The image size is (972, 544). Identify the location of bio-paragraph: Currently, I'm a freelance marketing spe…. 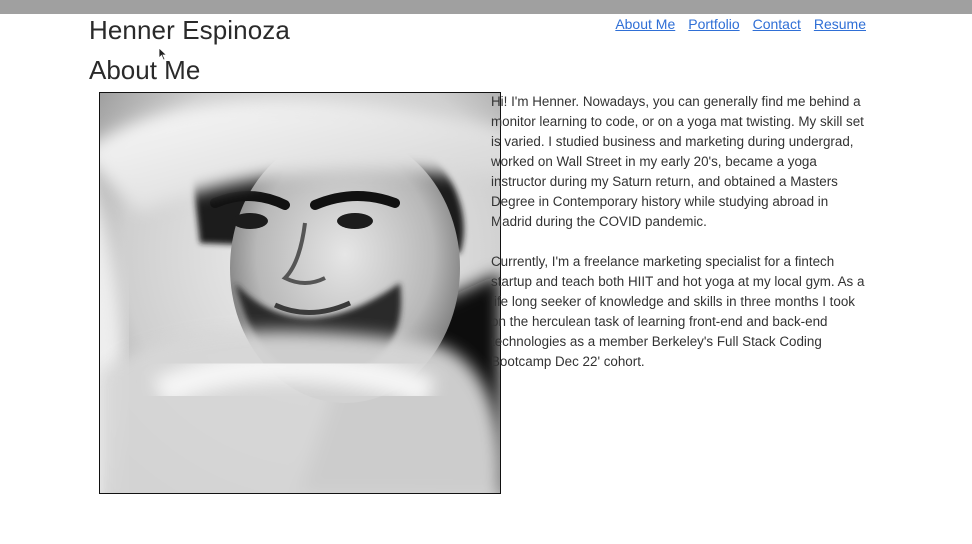
(678, 311).